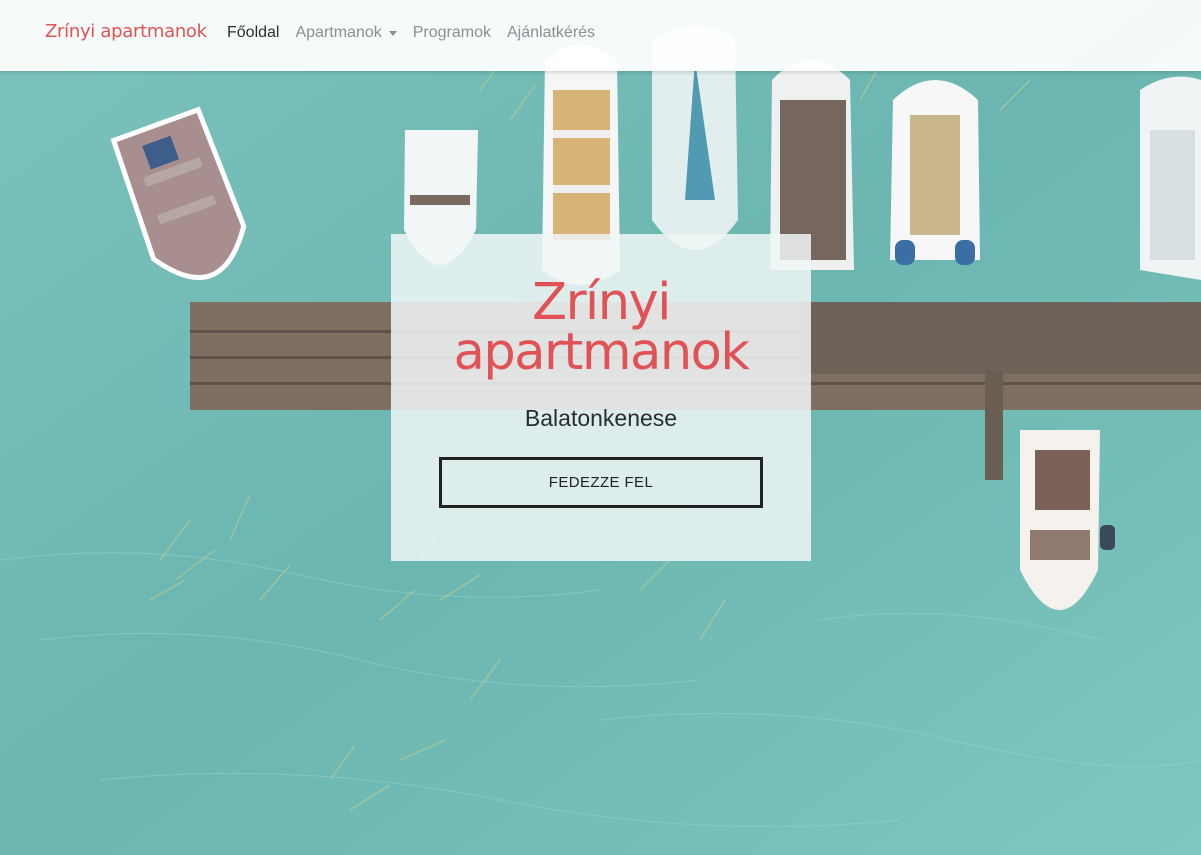  I want to click on nav-item-quote-request: Ajánlatkérés, so click(551, 33).